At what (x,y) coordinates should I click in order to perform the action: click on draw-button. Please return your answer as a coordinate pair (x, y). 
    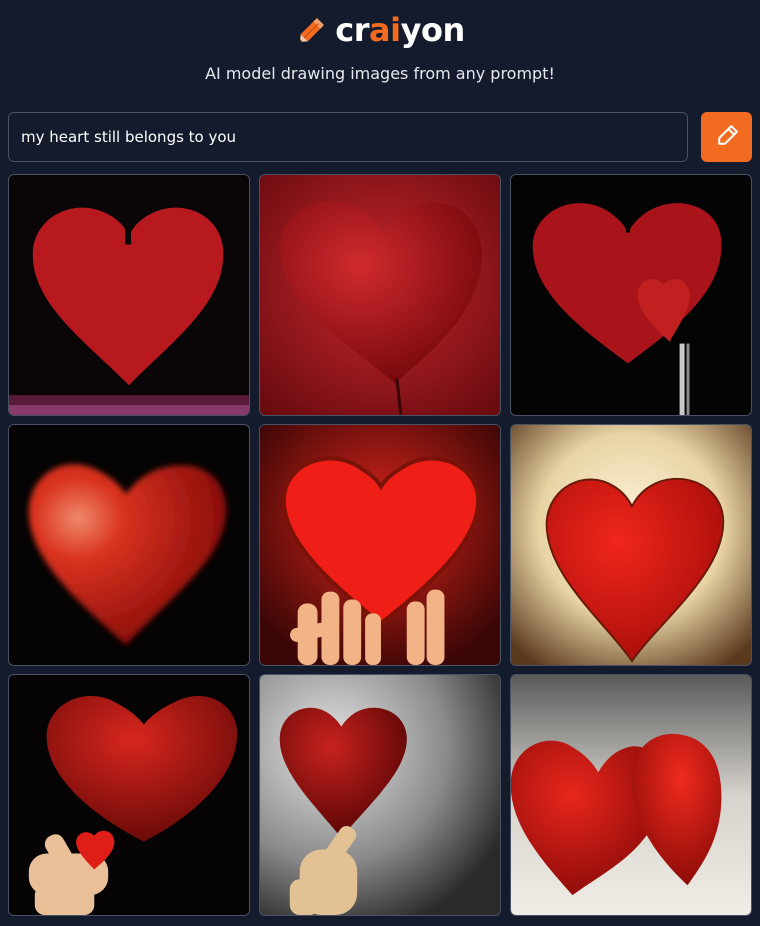
    Looking at the image, I should click on (726, 137).